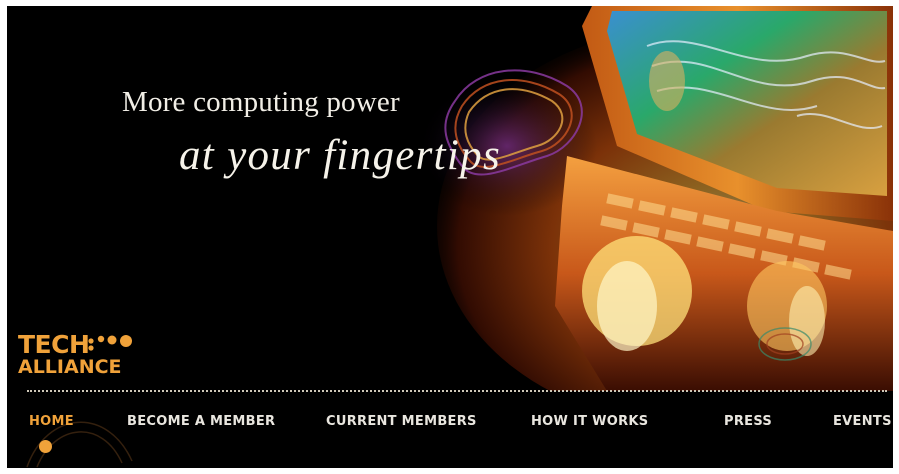  Describe the element at coordinates (340, 155) in the screenshot. I see `hero-tagline-line2: at your fingertips` at that location.